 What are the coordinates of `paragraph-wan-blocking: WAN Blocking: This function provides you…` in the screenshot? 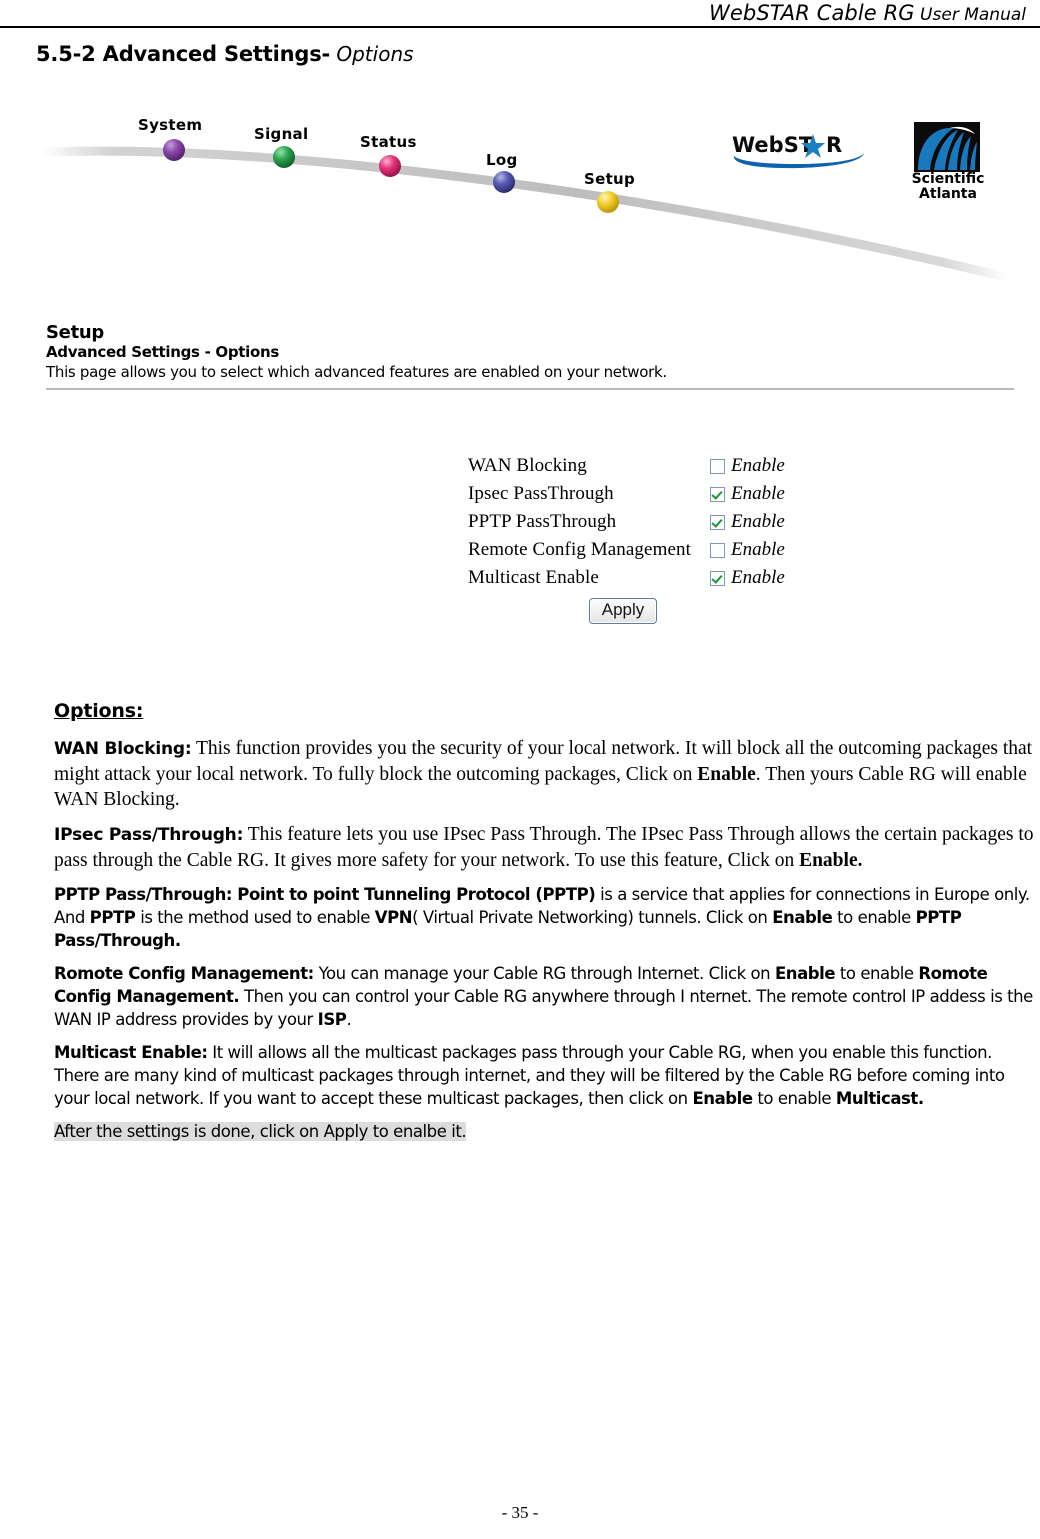 It's located at (544, 774).